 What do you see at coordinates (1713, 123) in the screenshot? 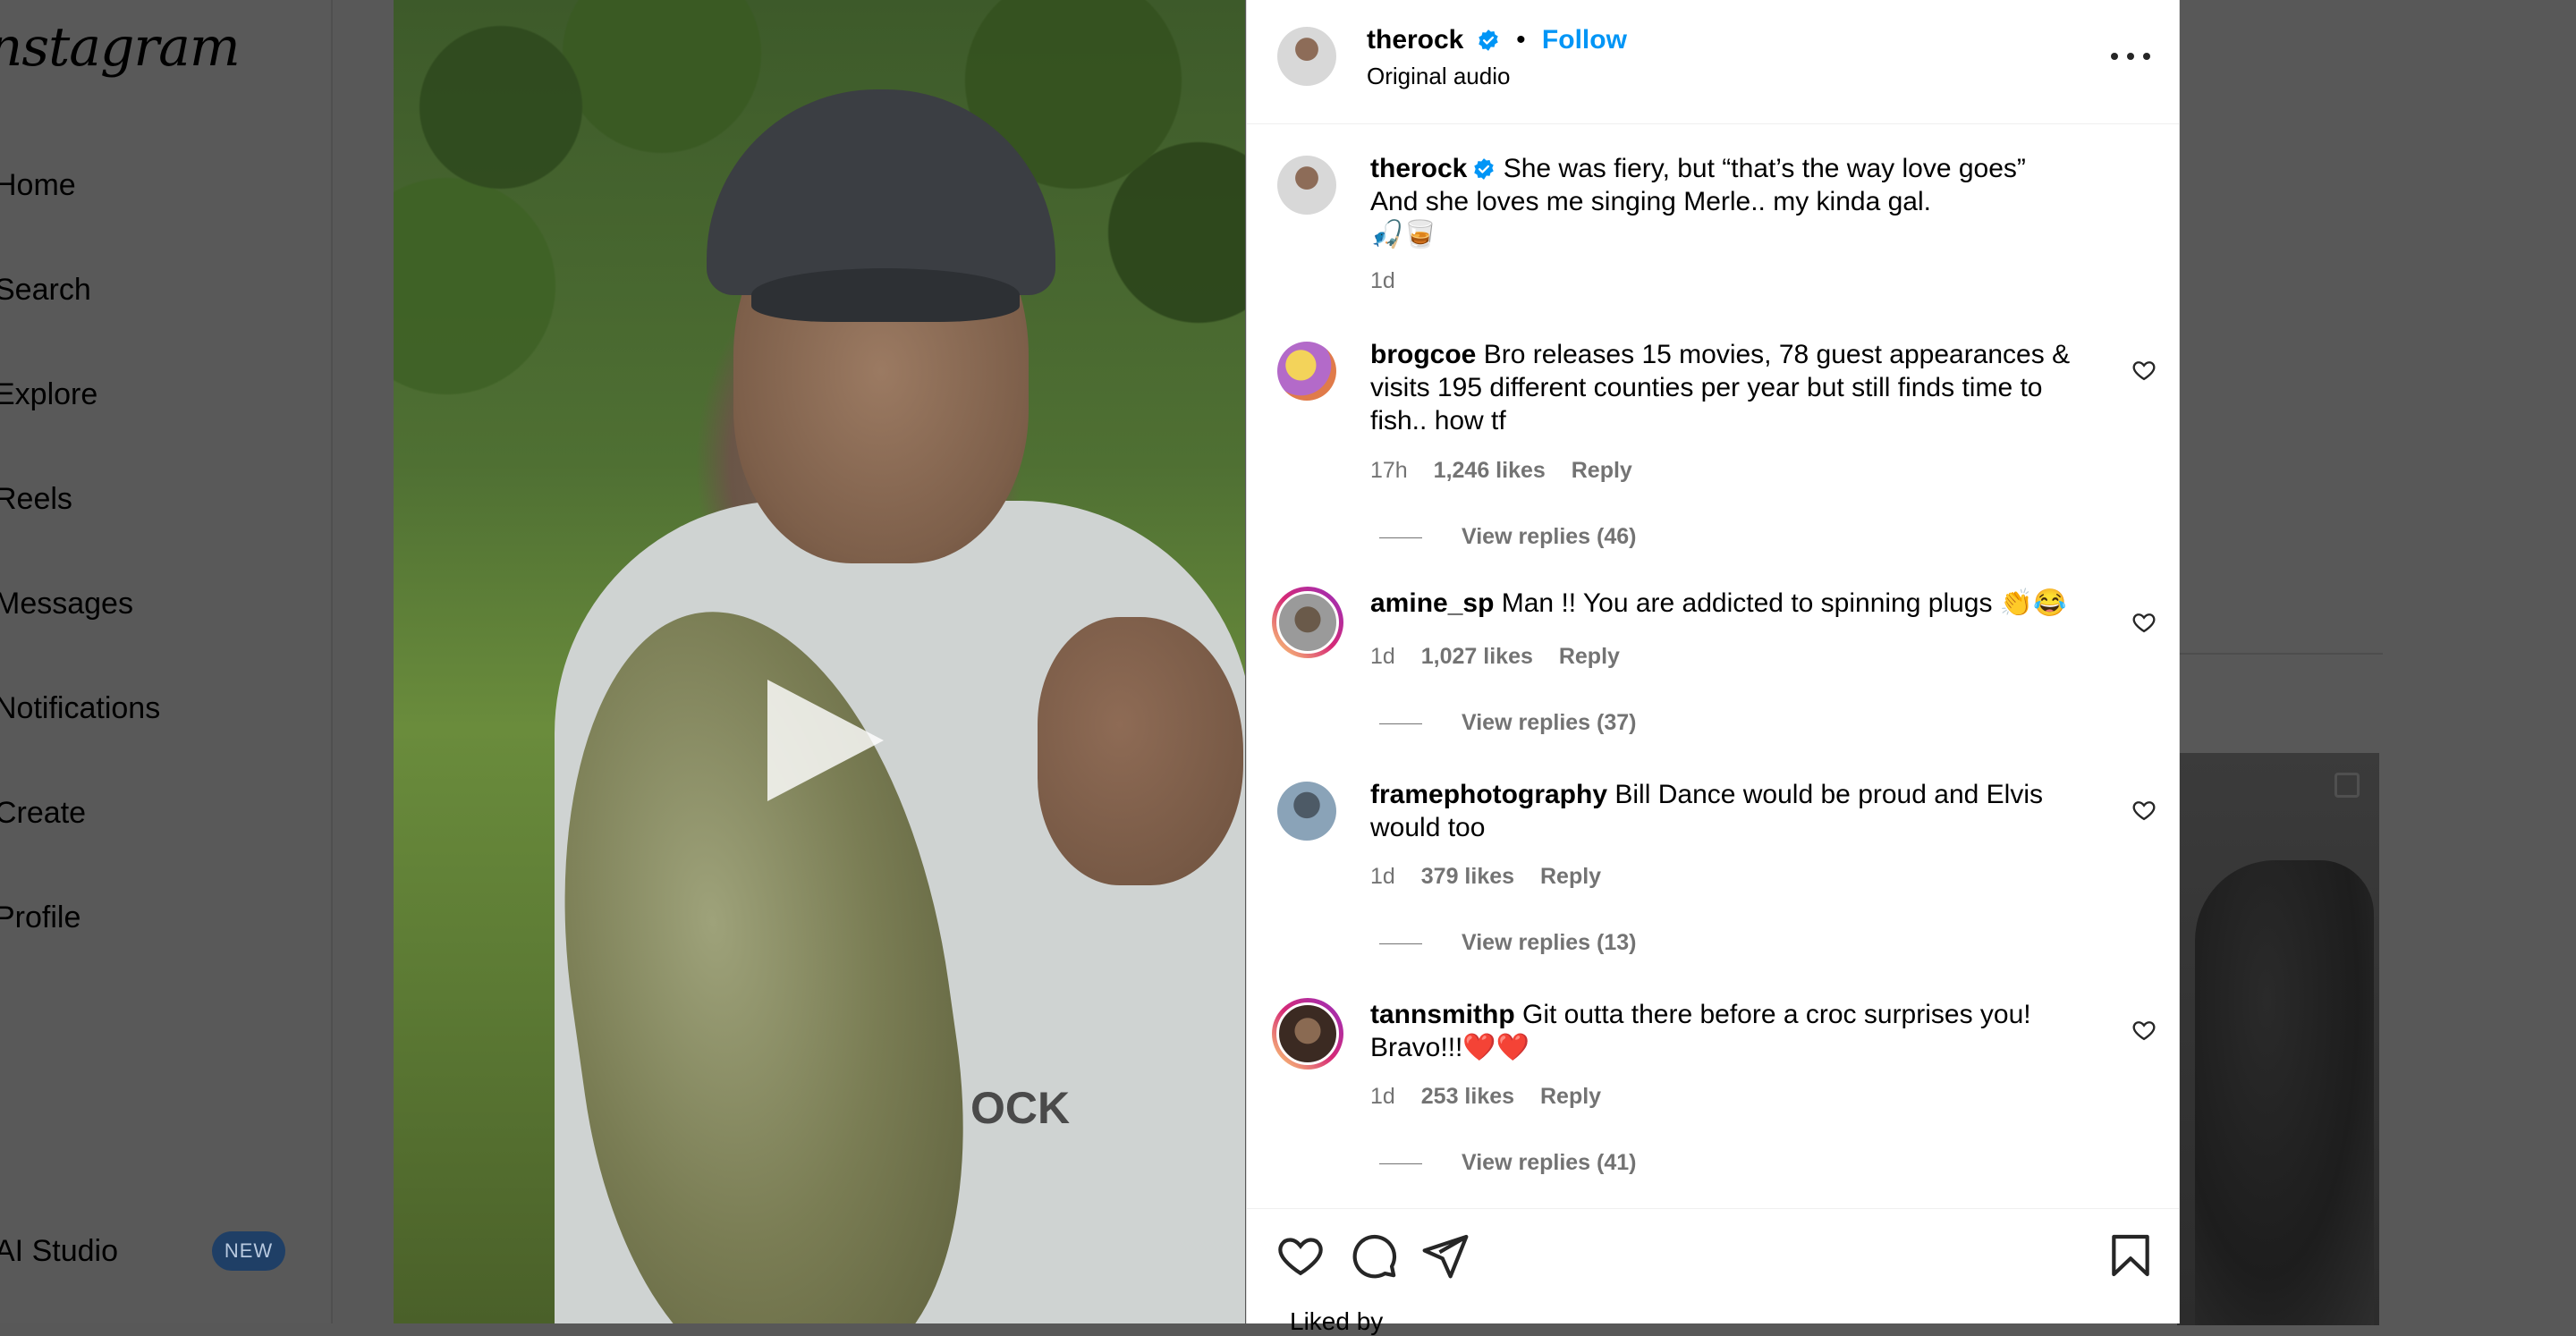
I see `header-divider` at bounding box center [1713, 123].